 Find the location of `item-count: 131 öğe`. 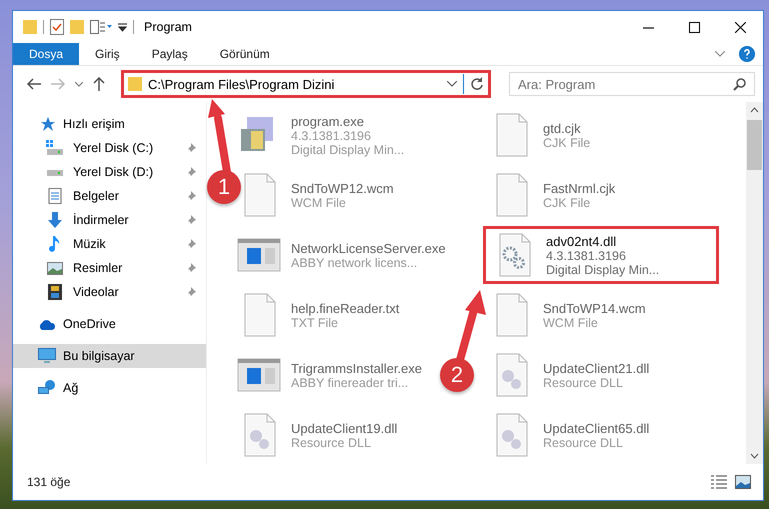

item-count: 131 öğe is located at coordinates (49, 482).